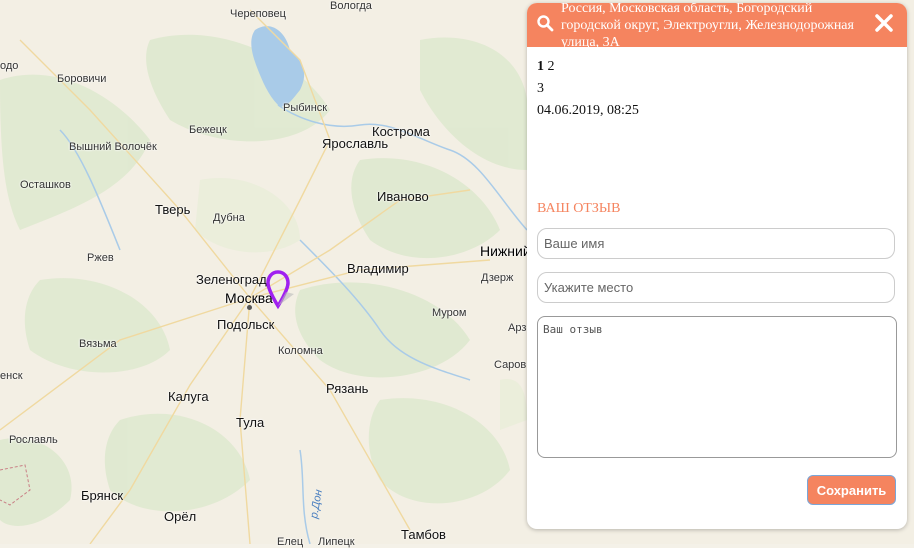 This screenshot has width=914, height=548. Describe the element at coordinates (208, 130) in the screenshot. I see `city-label: Бежецк` at that location.